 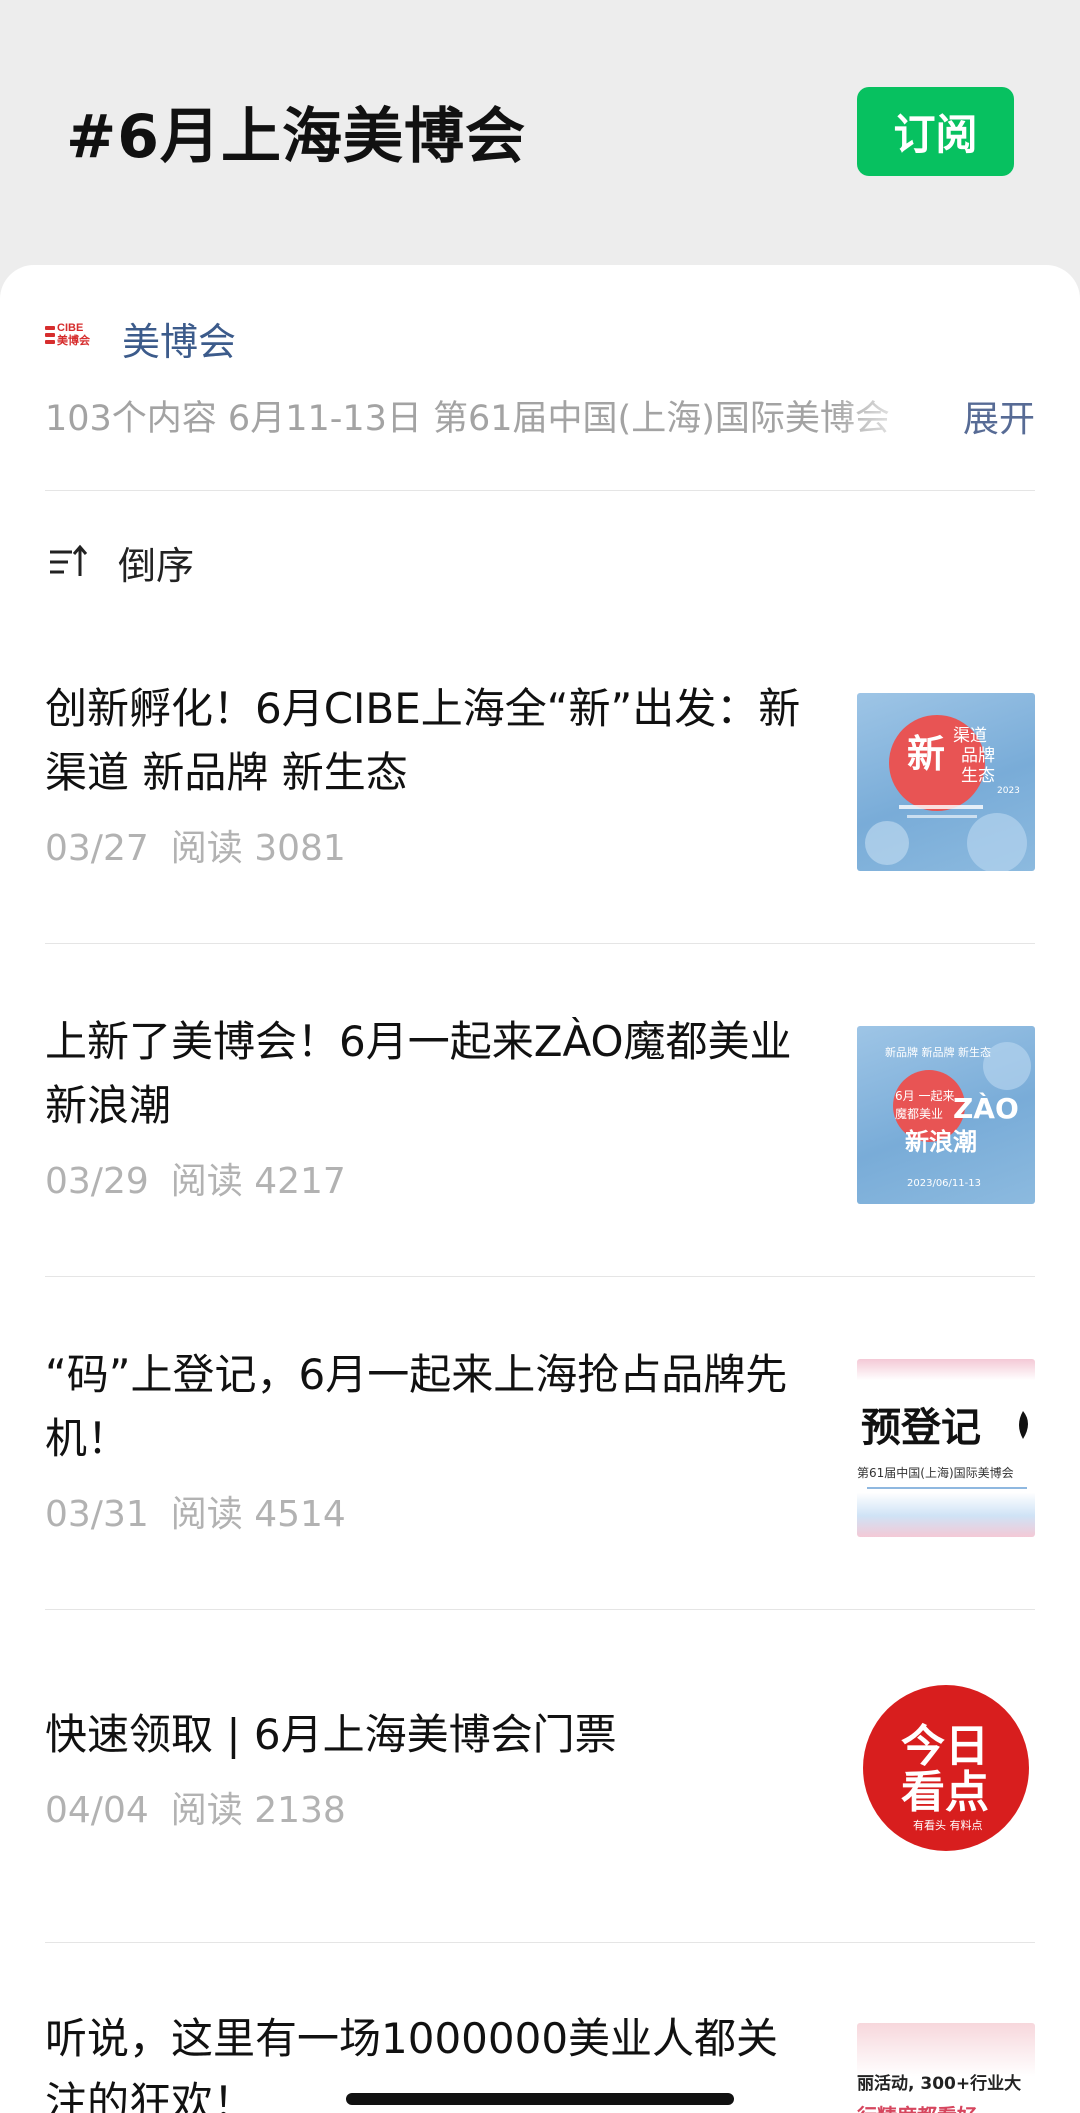 I want to click on article-reads: 阅读 4514, so click(x=258, y=1514).